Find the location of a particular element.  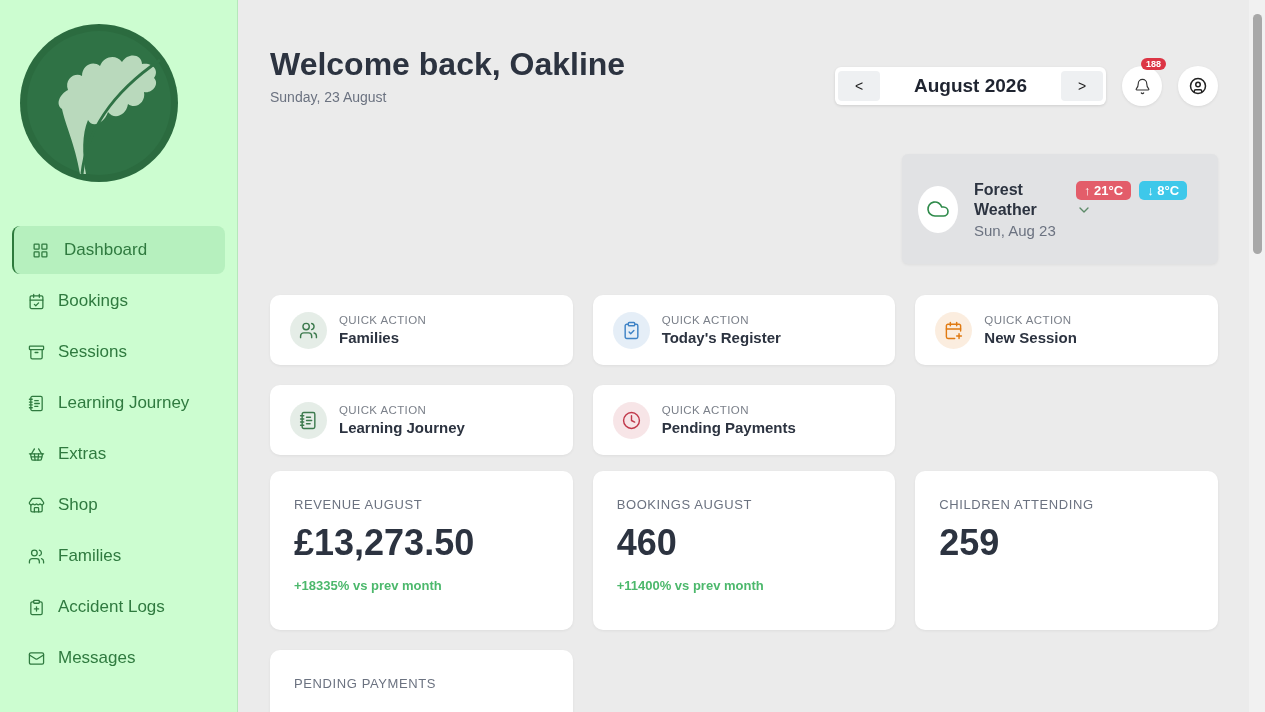

high-temperature: ↑ 21°C is located at coordinates (1104, 190).